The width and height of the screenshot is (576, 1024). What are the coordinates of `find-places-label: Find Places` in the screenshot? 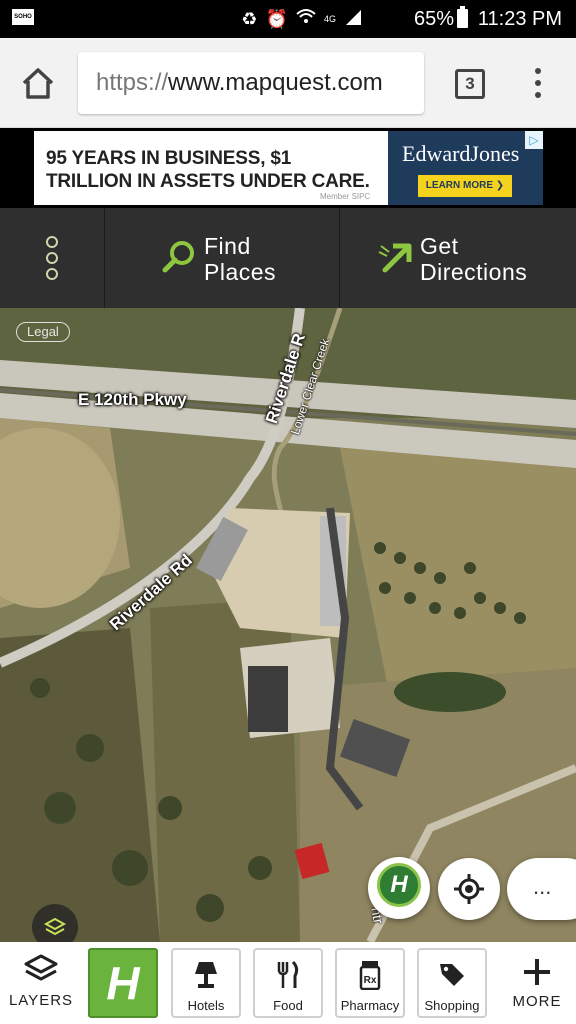 It's located at (240, 259).